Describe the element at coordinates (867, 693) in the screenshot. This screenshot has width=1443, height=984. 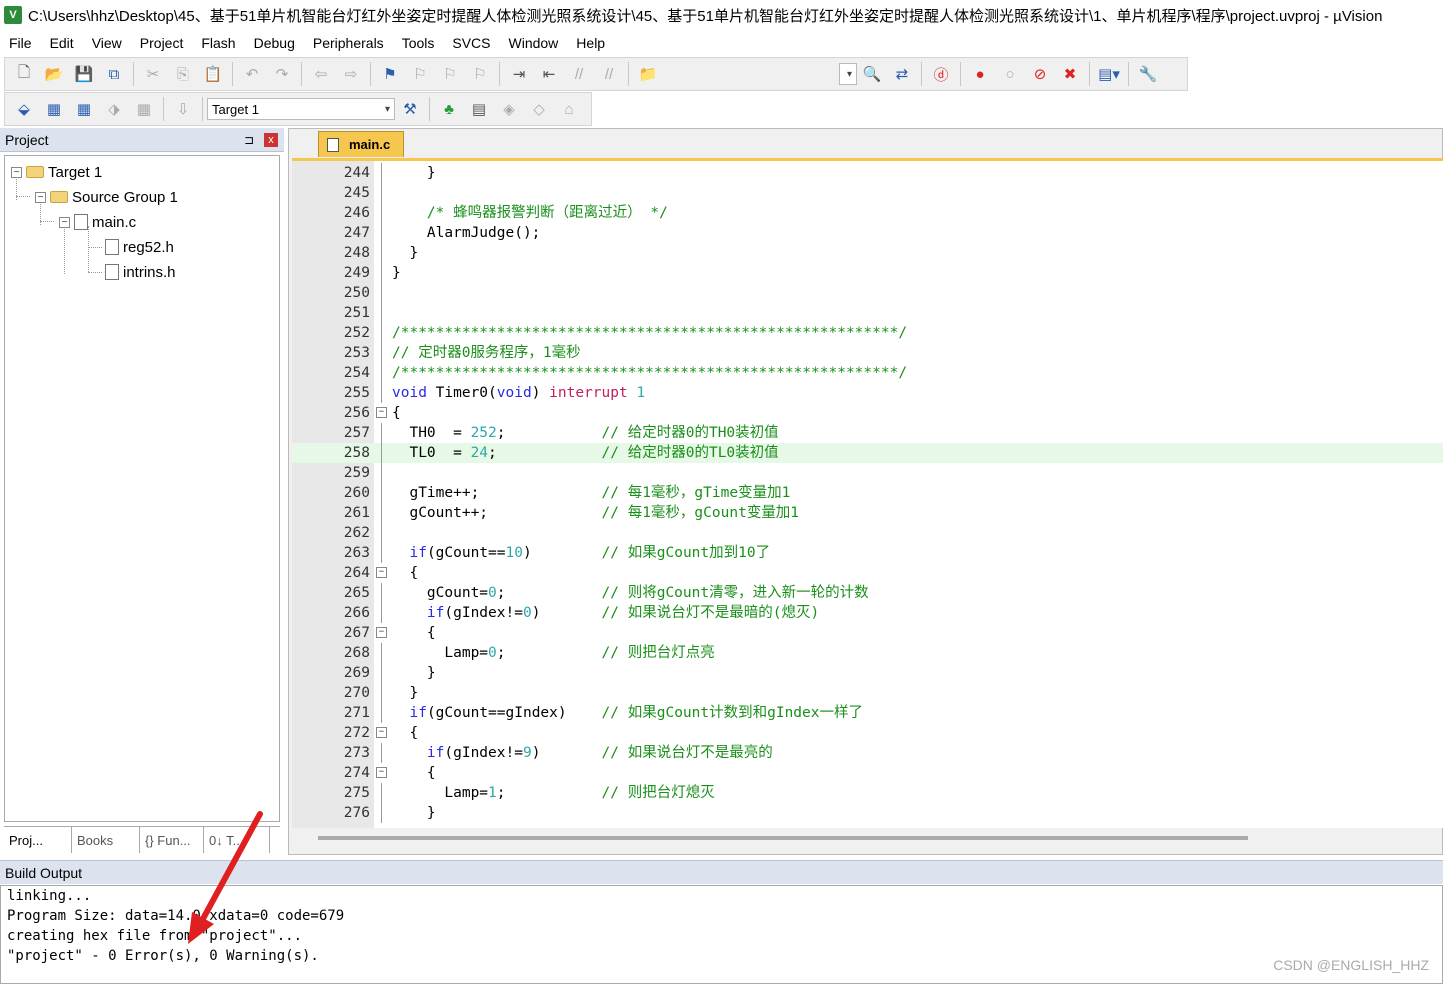
I see `code-line: 270 }` at that location.